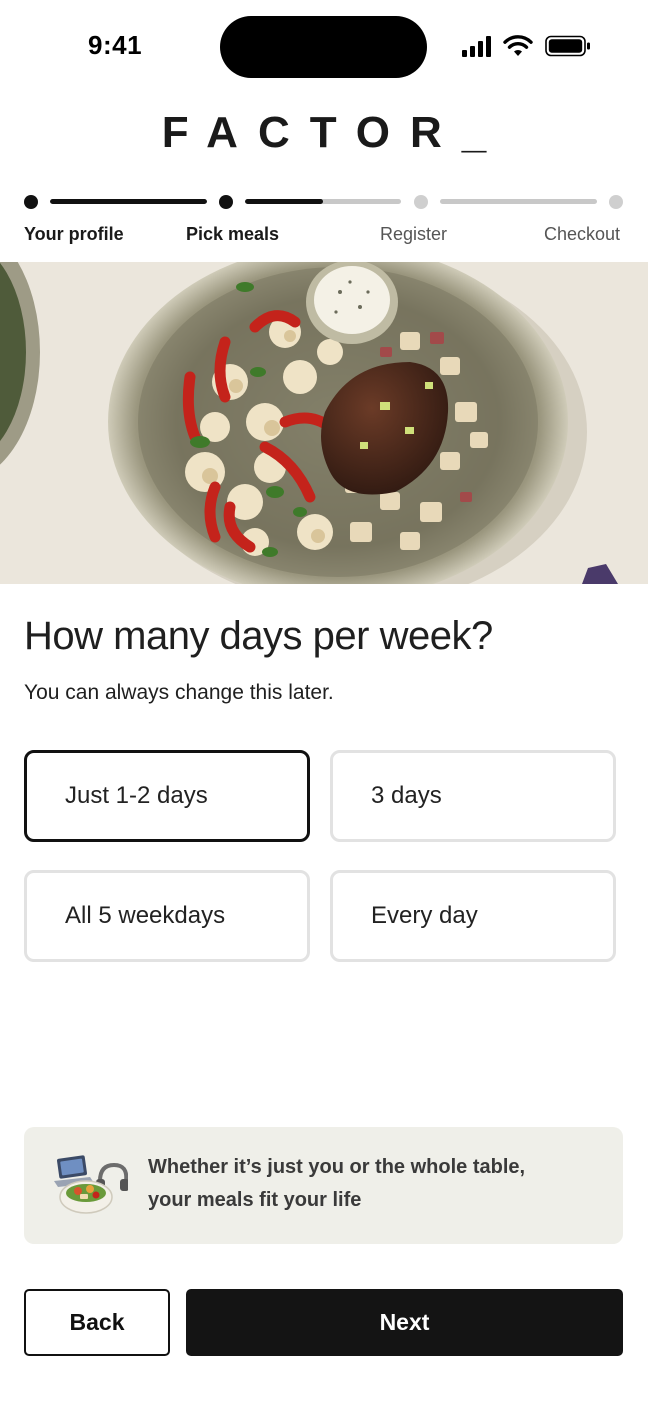 Image resolution: width=648 pixels, height=1408 pixels. I want to click on step-bar-pick-meals, so click(323, 201).